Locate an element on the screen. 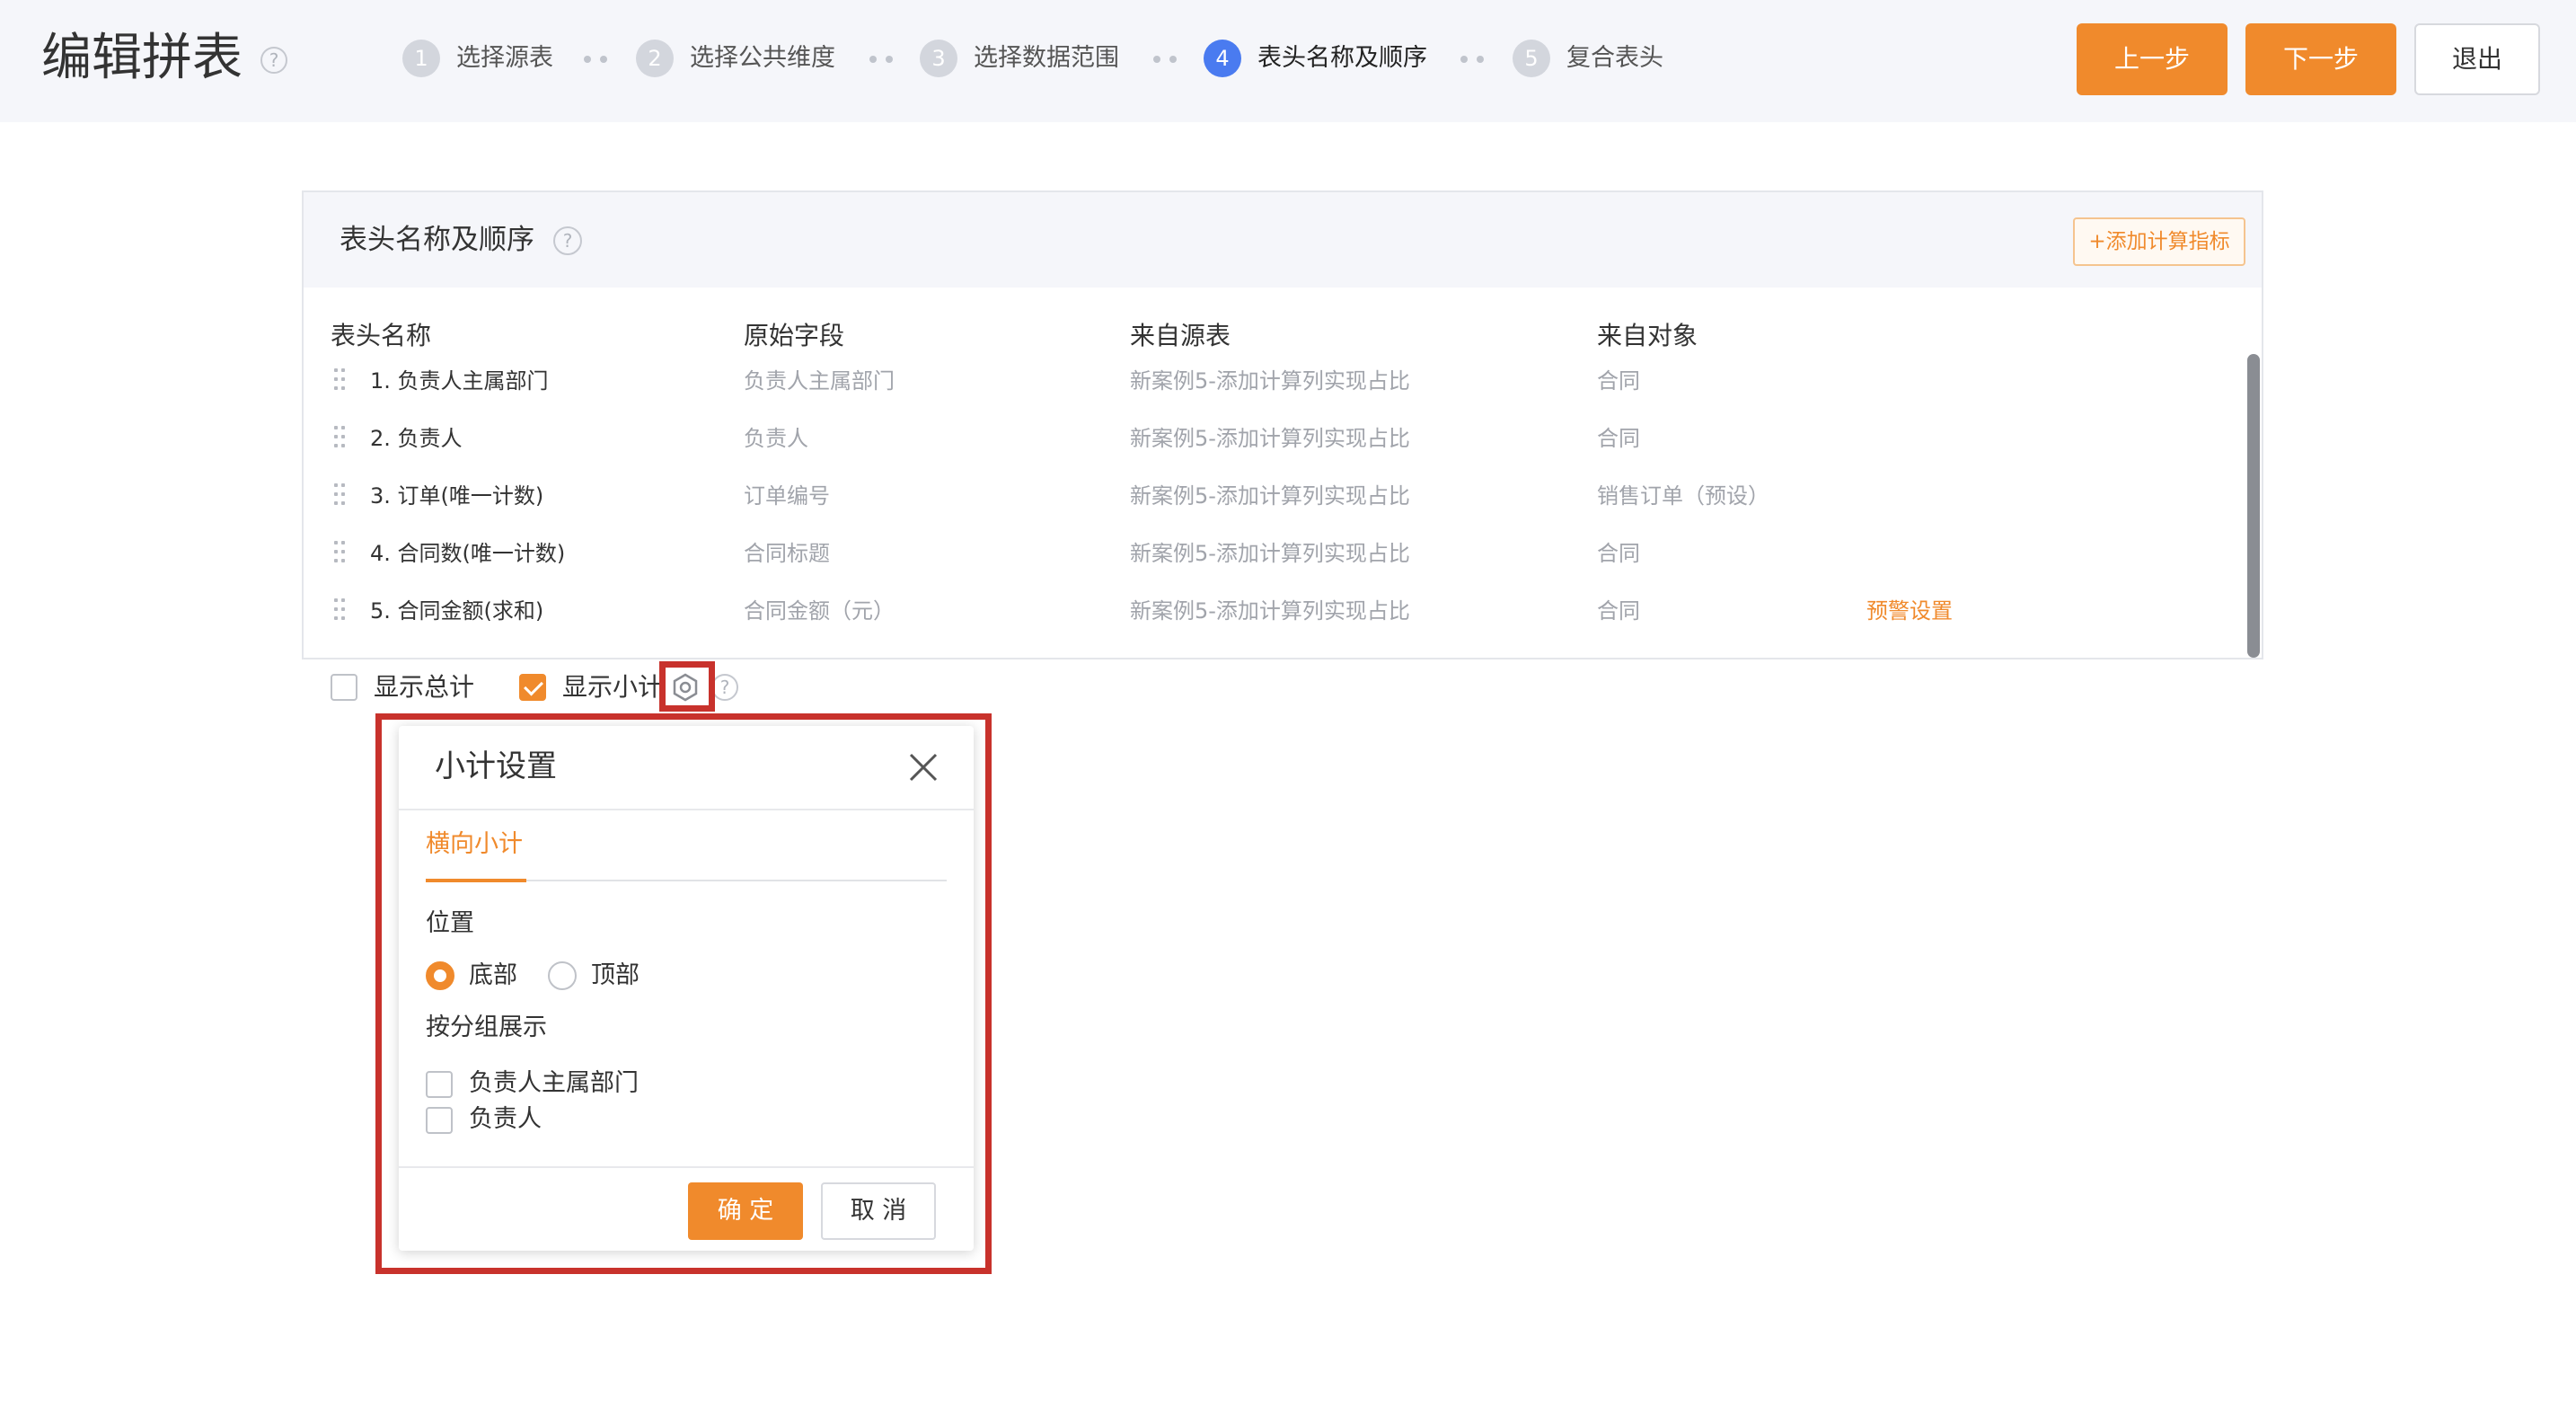 Image resolution: width=2576 pixels, height=1425 pixels. prev-step-button: 上一步 is located at coordinates (2152, 59).